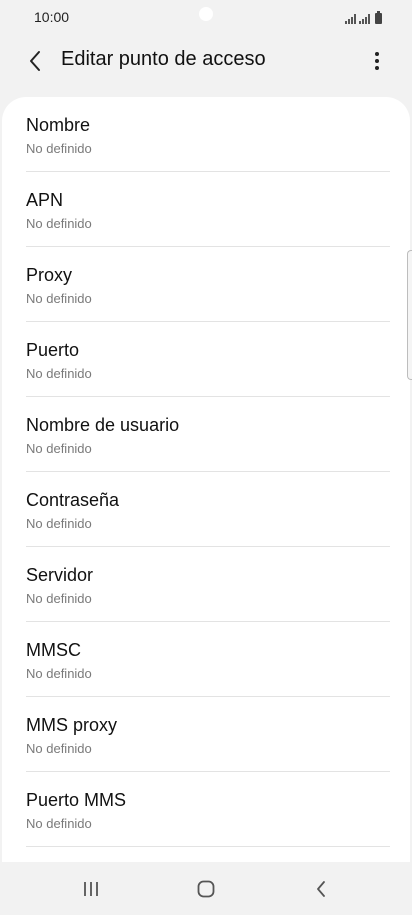 Image resolution: width=412 pixels, height=915 pixels. What do you see at coordinates (49, 275) in the screenshot?
I see `item-title: Proxy` at bounding box center [49, 275].